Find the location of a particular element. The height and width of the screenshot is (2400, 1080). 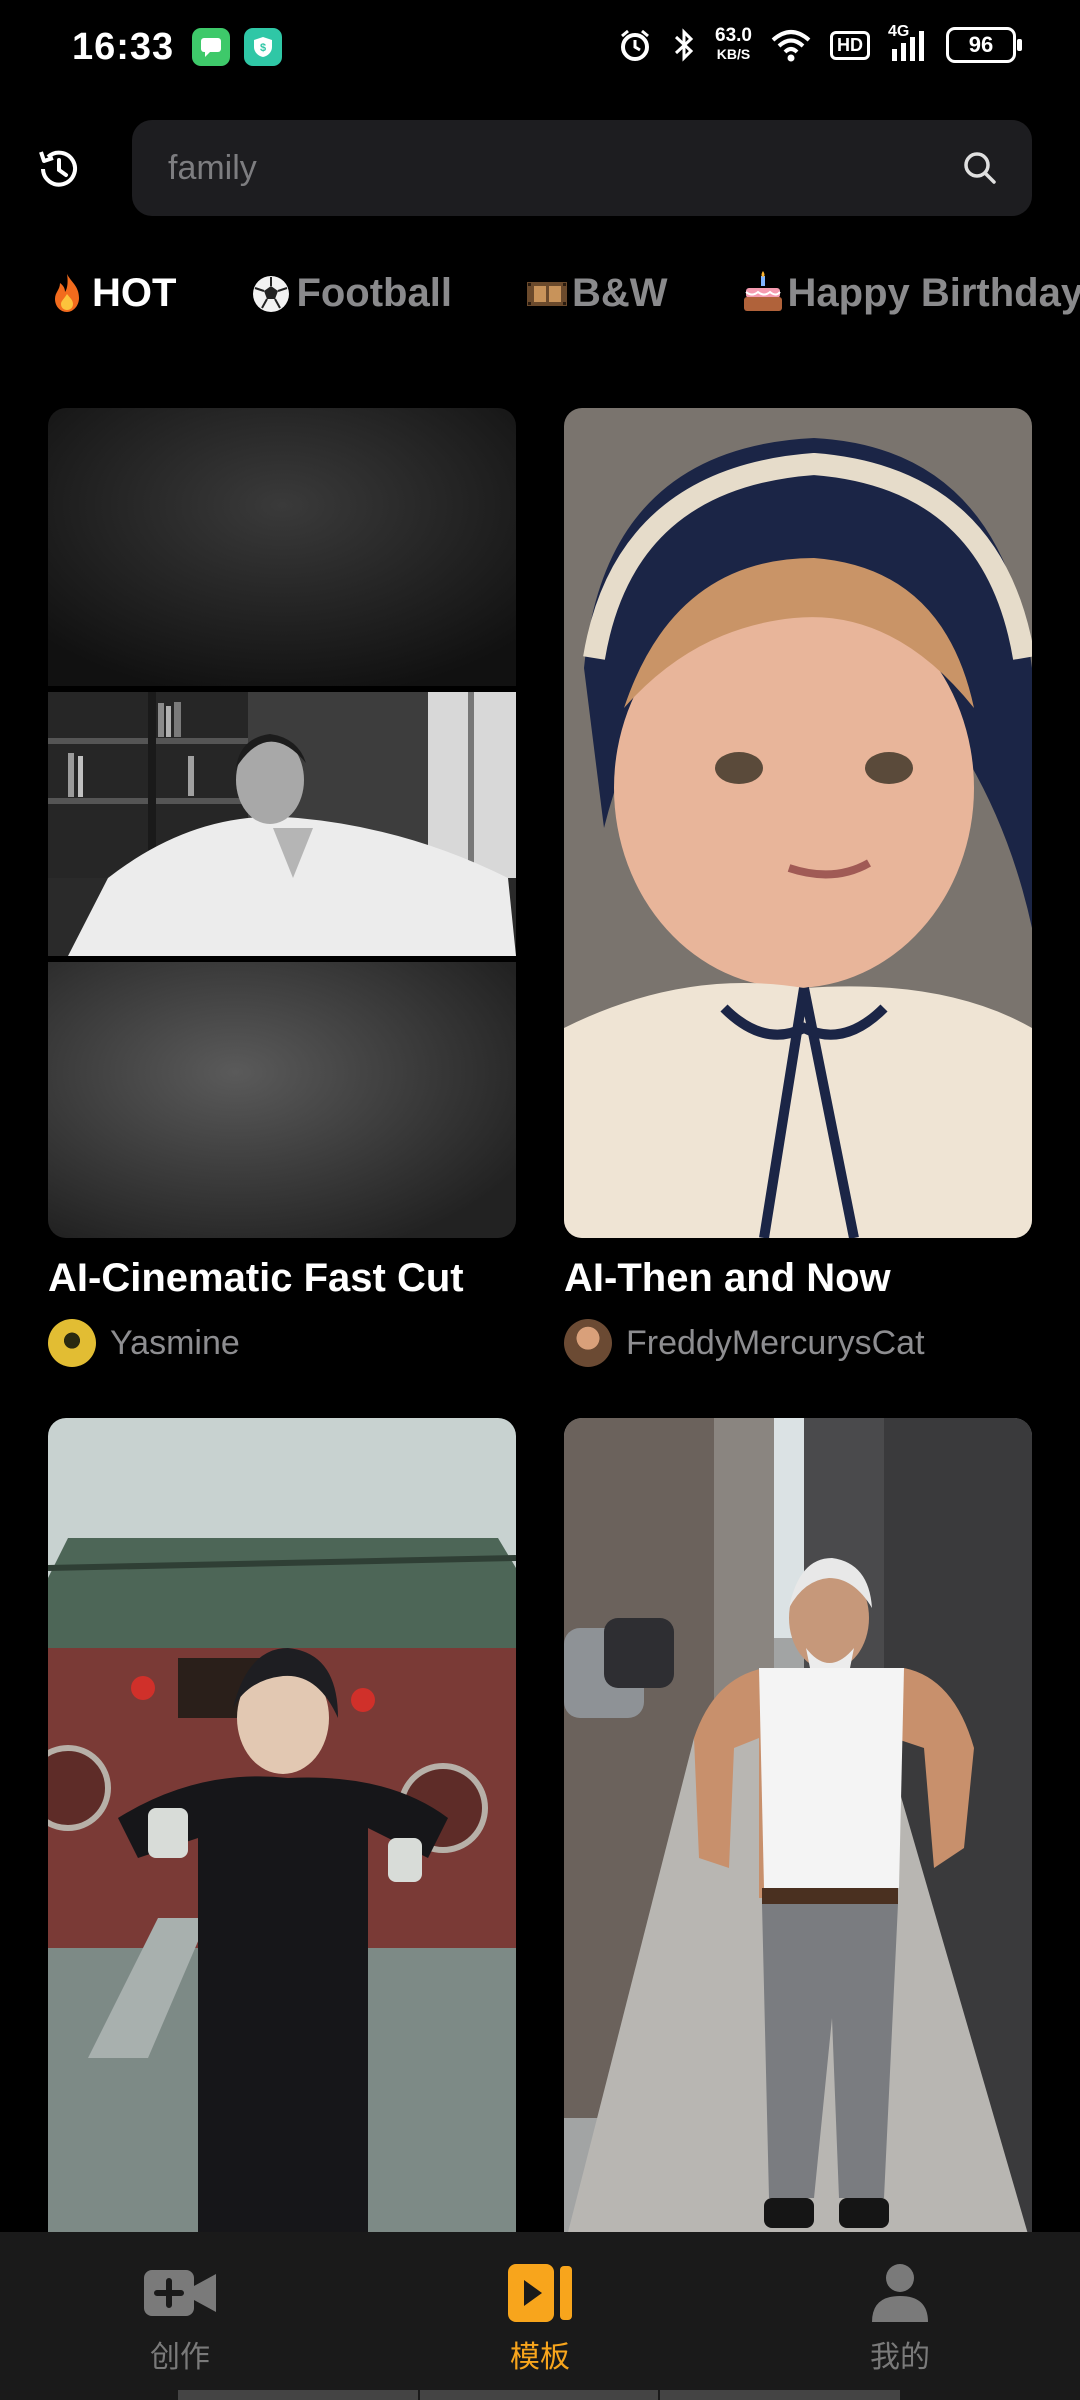

hd-badge: HD is located at coordinates (850, 45).